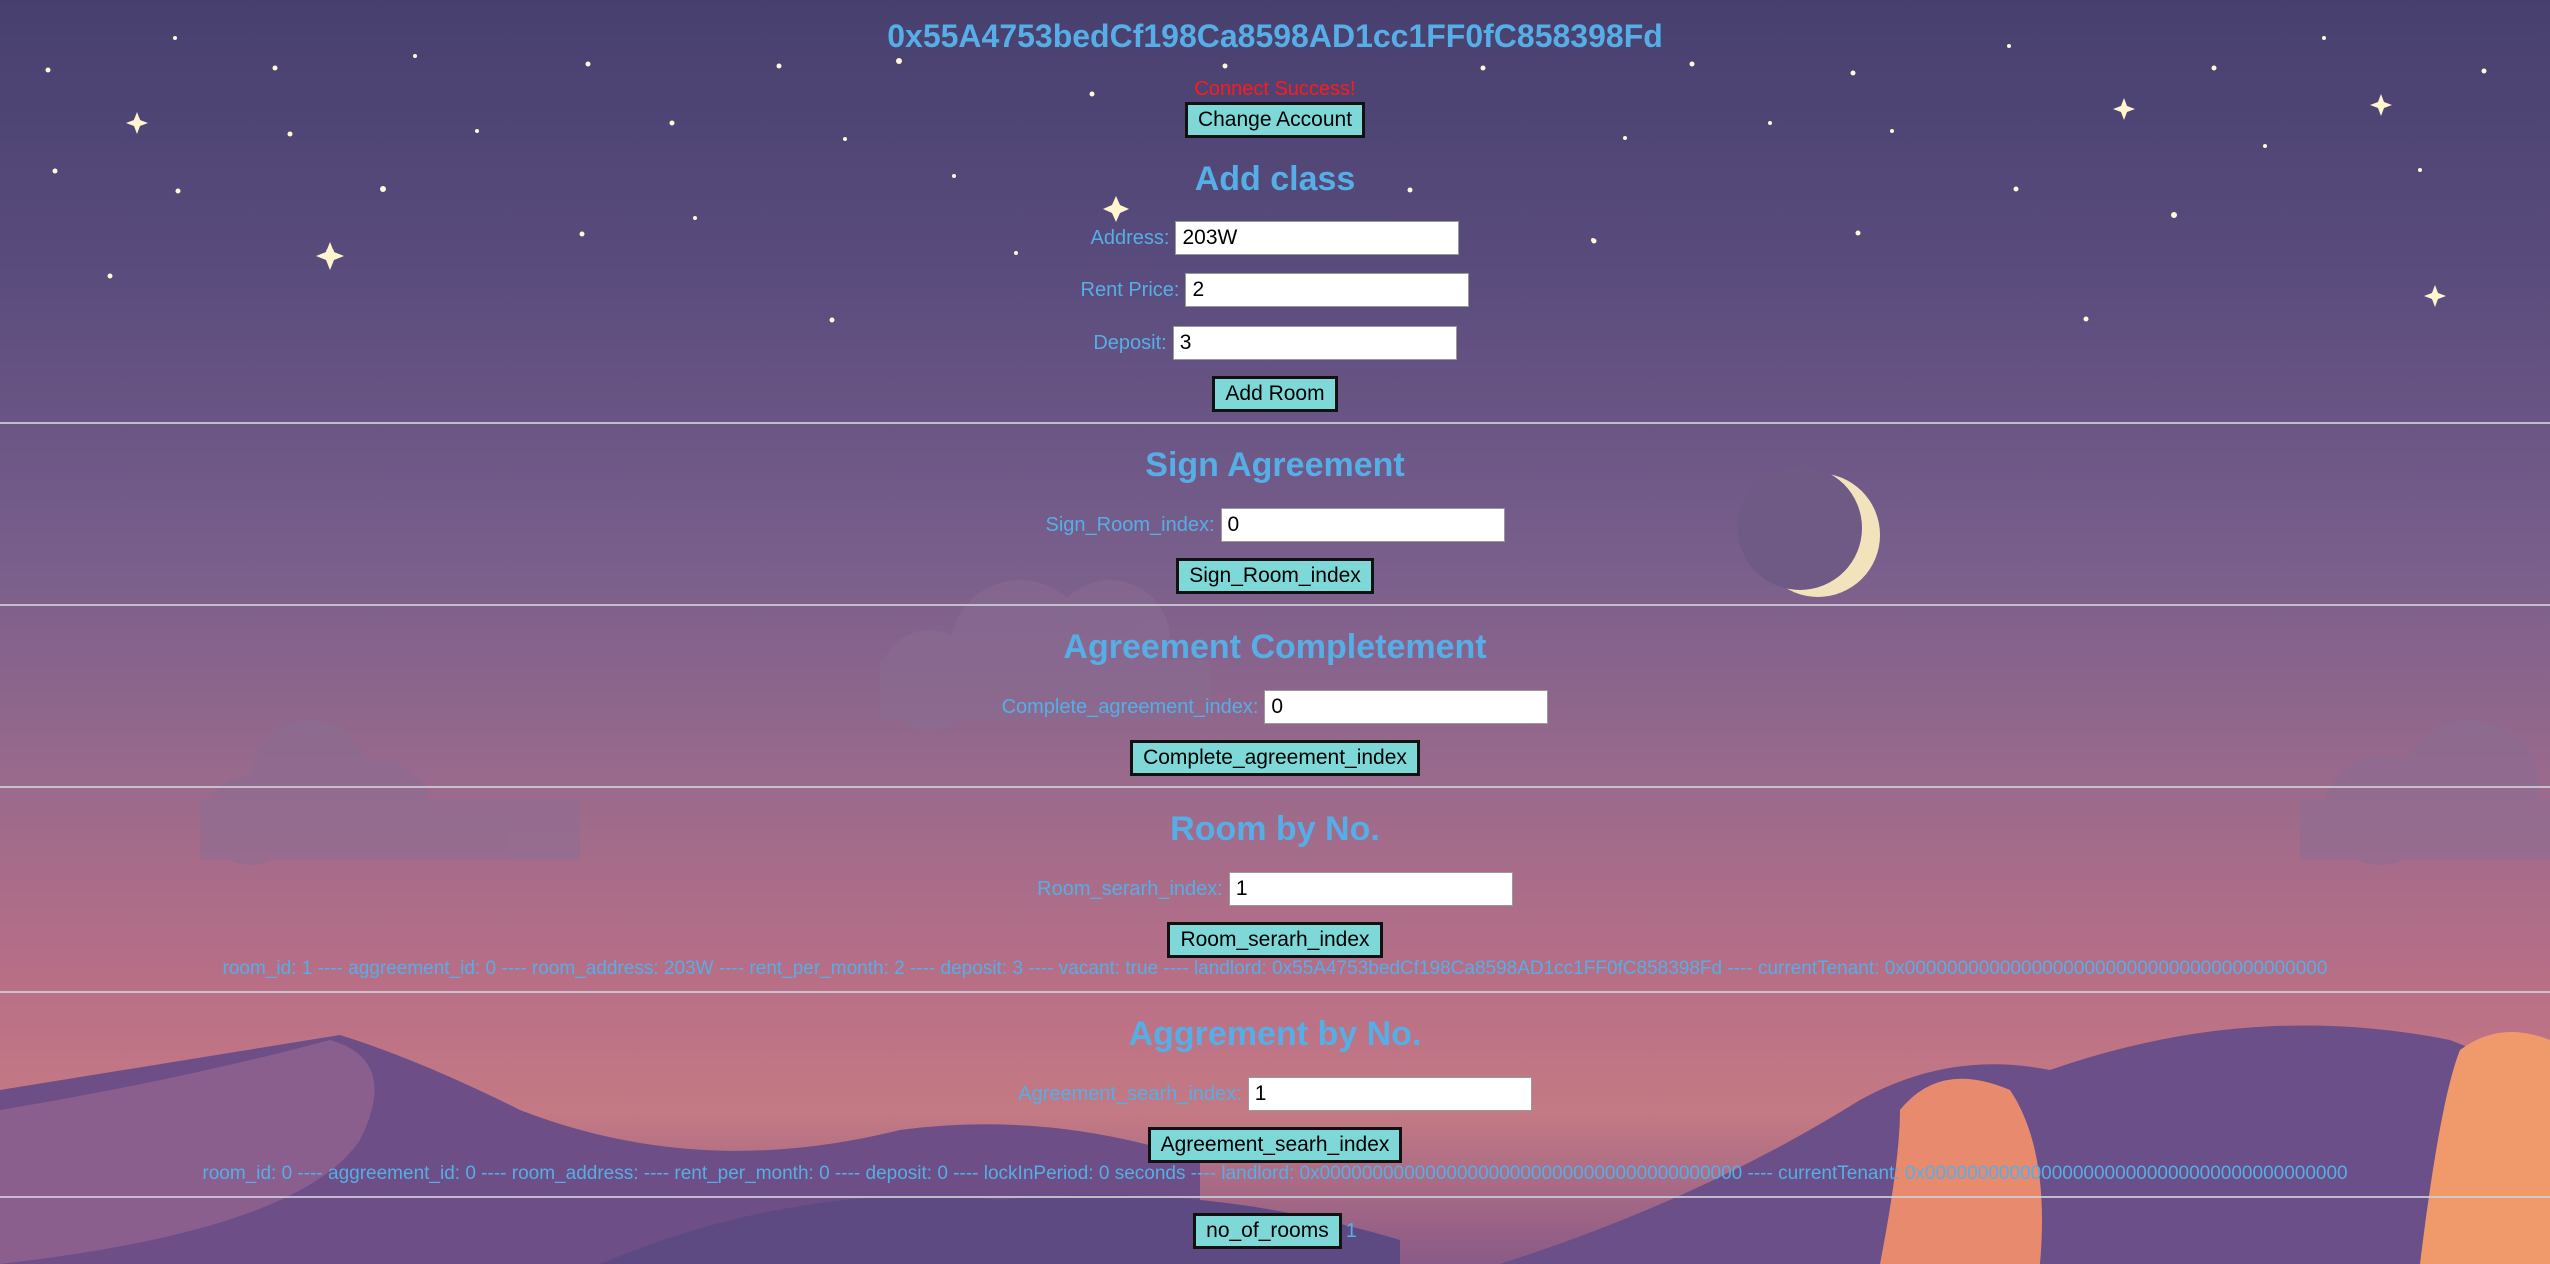 The height and width of the screenshot is (1264, 2550). Describe the element at coordinates (1267, 1231) in the screenshot. I see `no-of-rooms-button: no_of_rooms` at that location.